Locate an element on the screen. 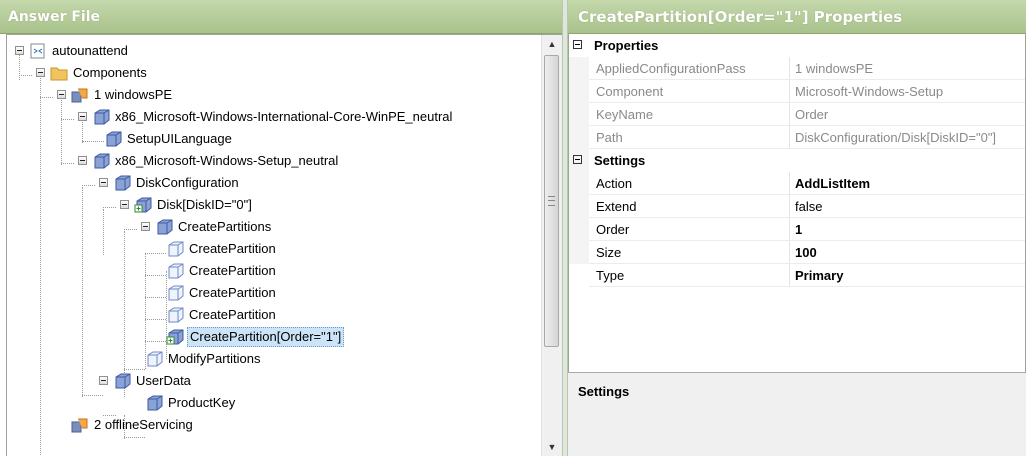 This screenshot has width=1026, height=456. property-name: Extend is located at coordinates (616, 206).